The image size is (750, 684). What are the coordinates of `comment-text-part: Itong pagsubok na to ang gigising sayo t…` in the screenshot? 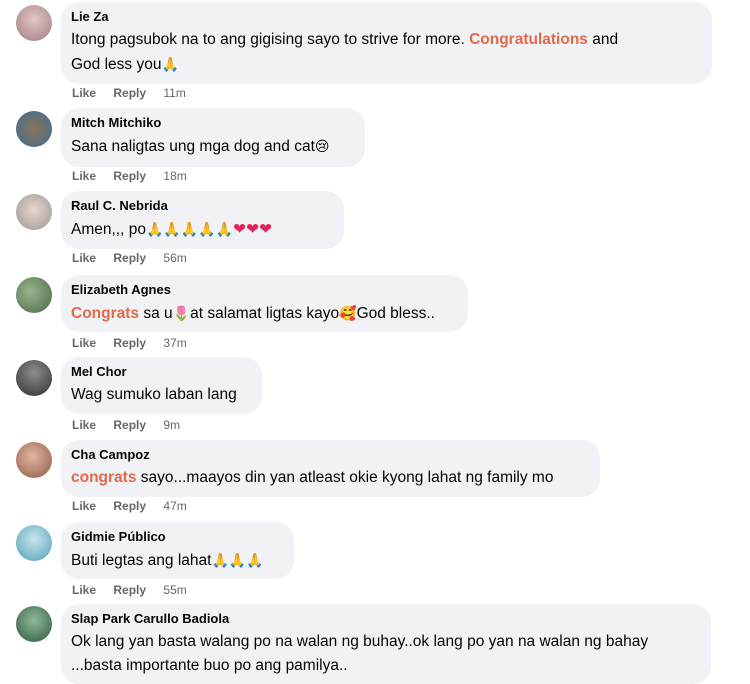 It's located at (270, 39).